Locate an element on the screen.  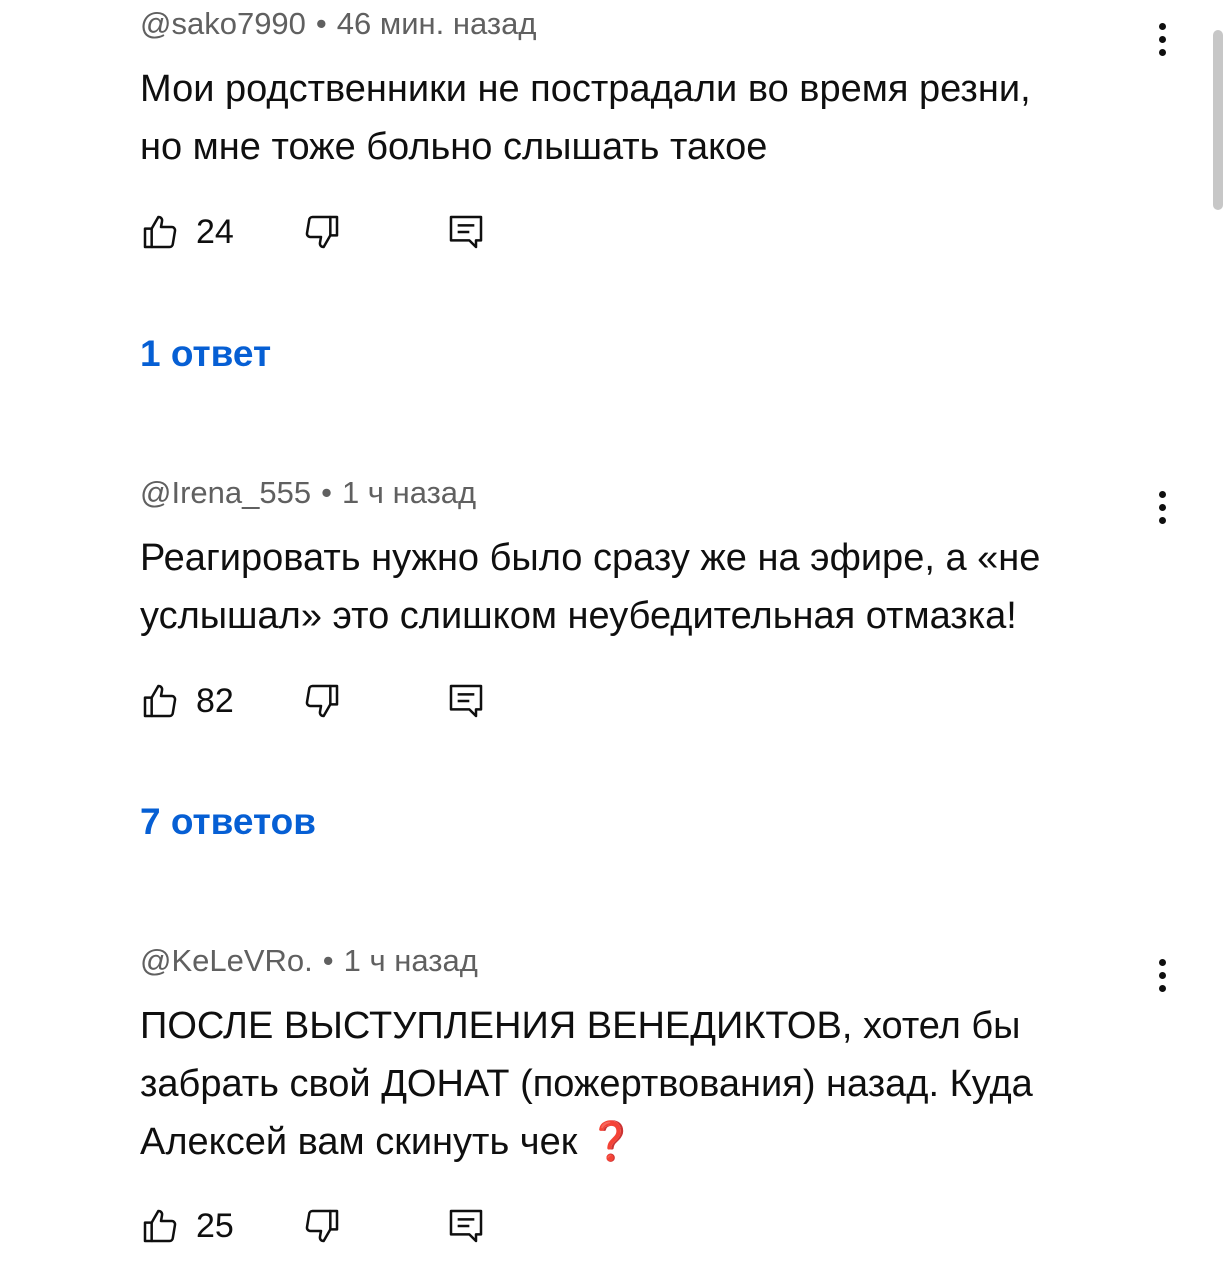
replies-button: 1 ответ is located at coordinates (205, 354).